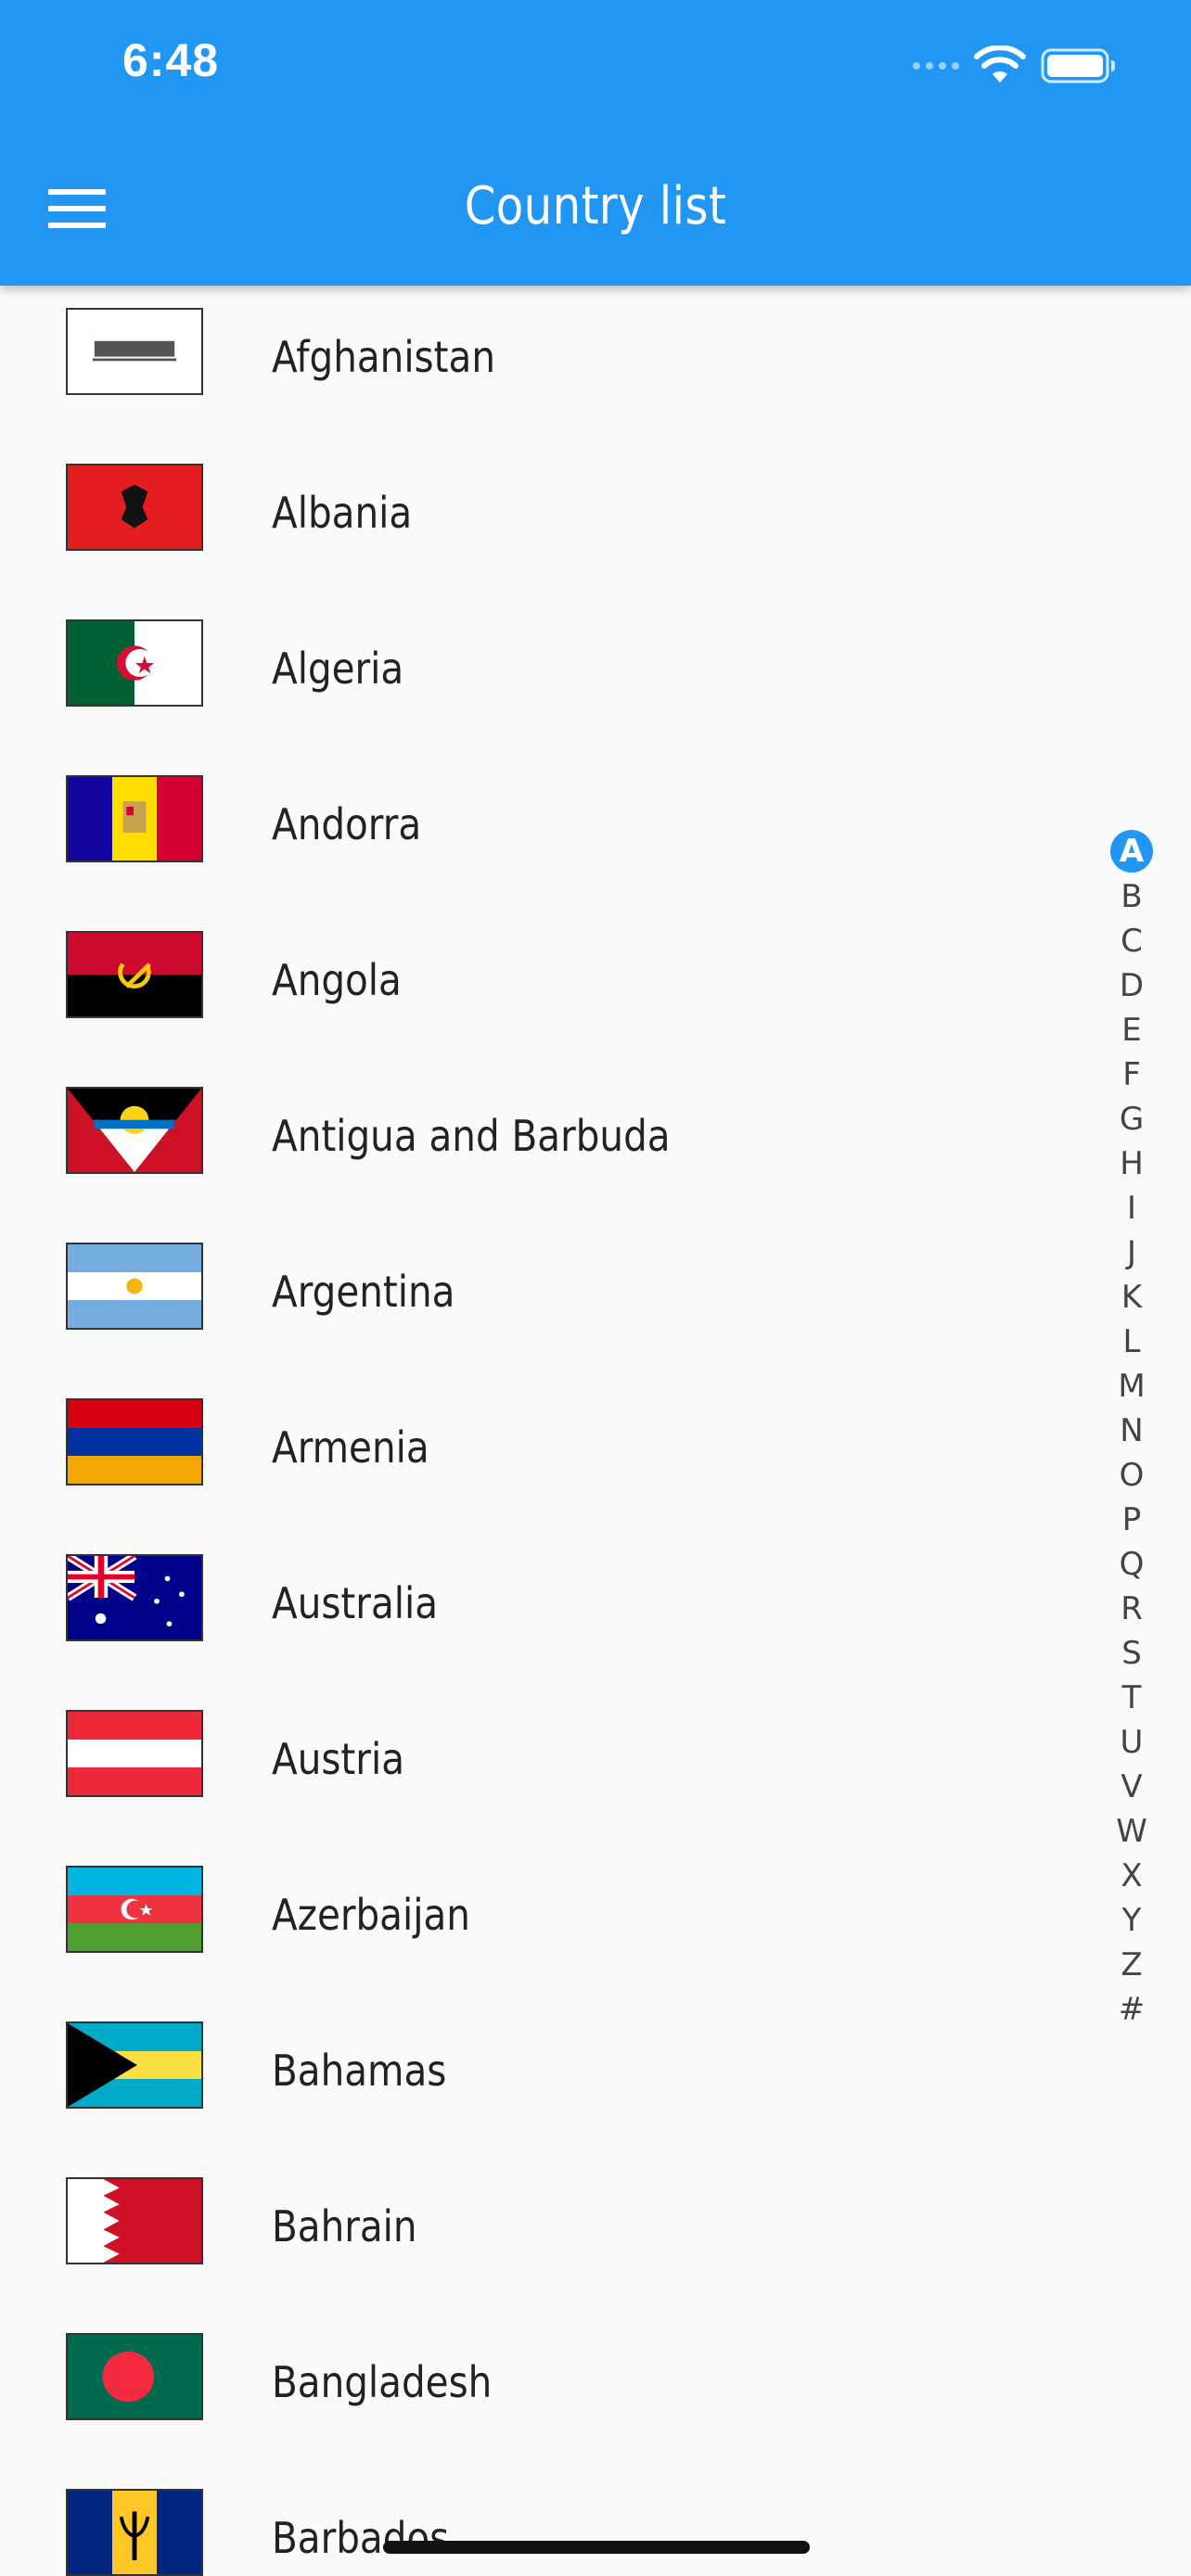 The width and height of the screenshot is (1191, 2576). What do you see at coordinates (1131, 1342) in the screenshot?
I see `index-letter-l: L` at bounding box center [1131, 1342].